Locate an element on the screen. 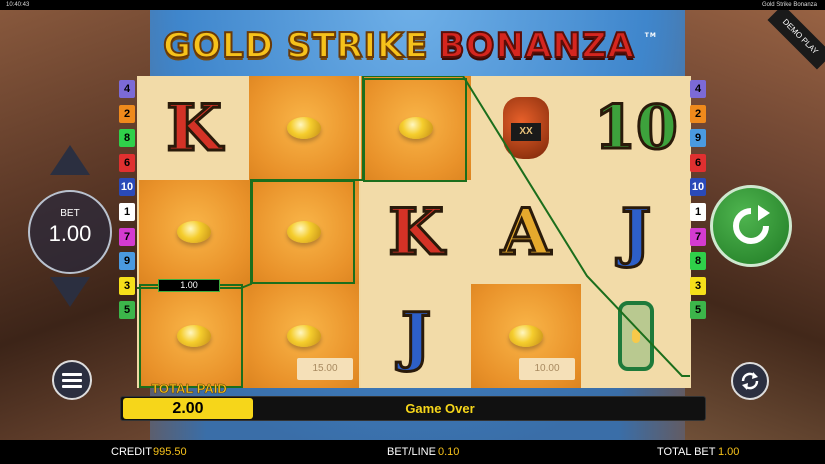 The image size is (825, 464). bet-widget: BET 1.00 is located at coordinates (70, 232).